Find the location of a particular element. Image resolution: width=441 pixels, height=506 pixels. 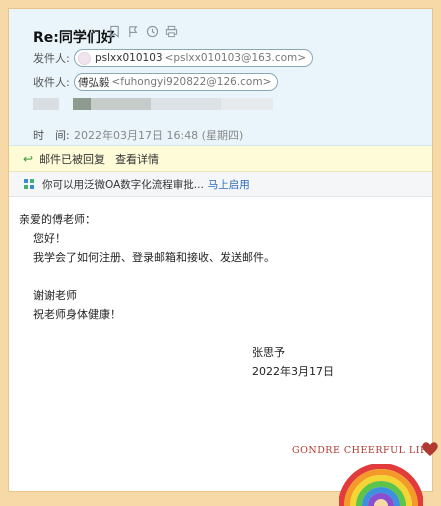

recipient-label: 收件人: is located at coordinates (51, 82).